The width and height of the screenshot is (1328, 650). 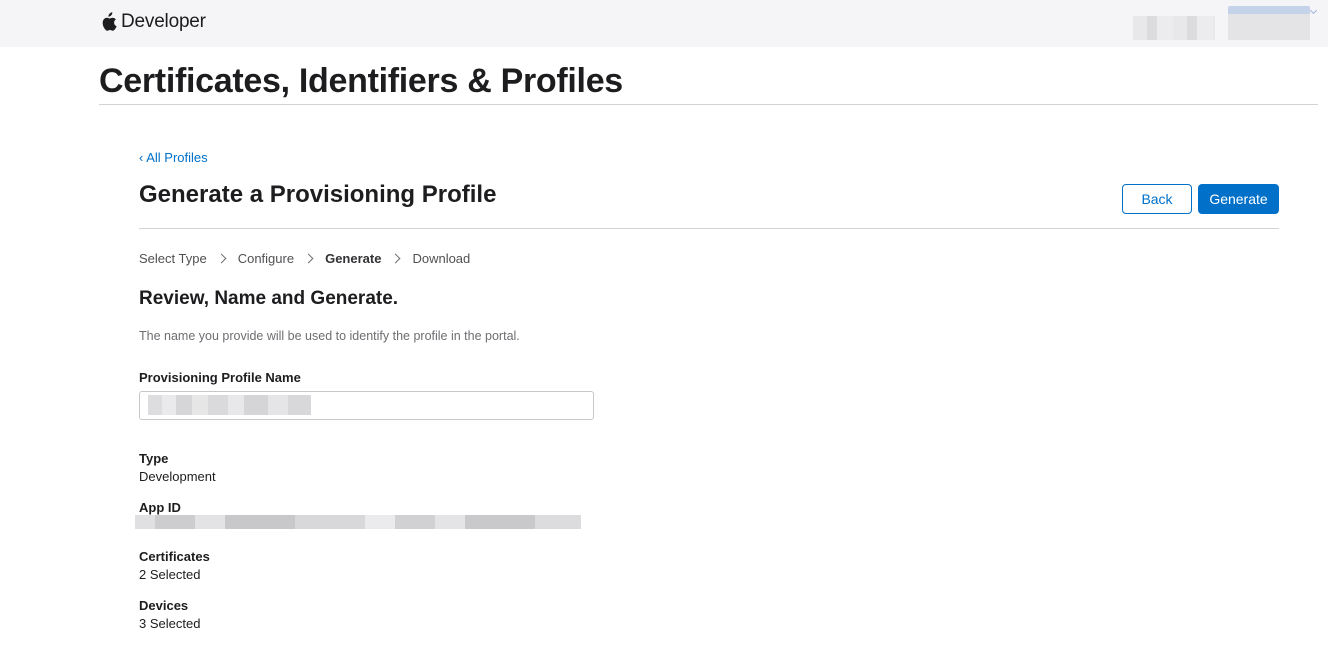 I want to click on global-nav-bar: Developer, so click(x=664, y=23).